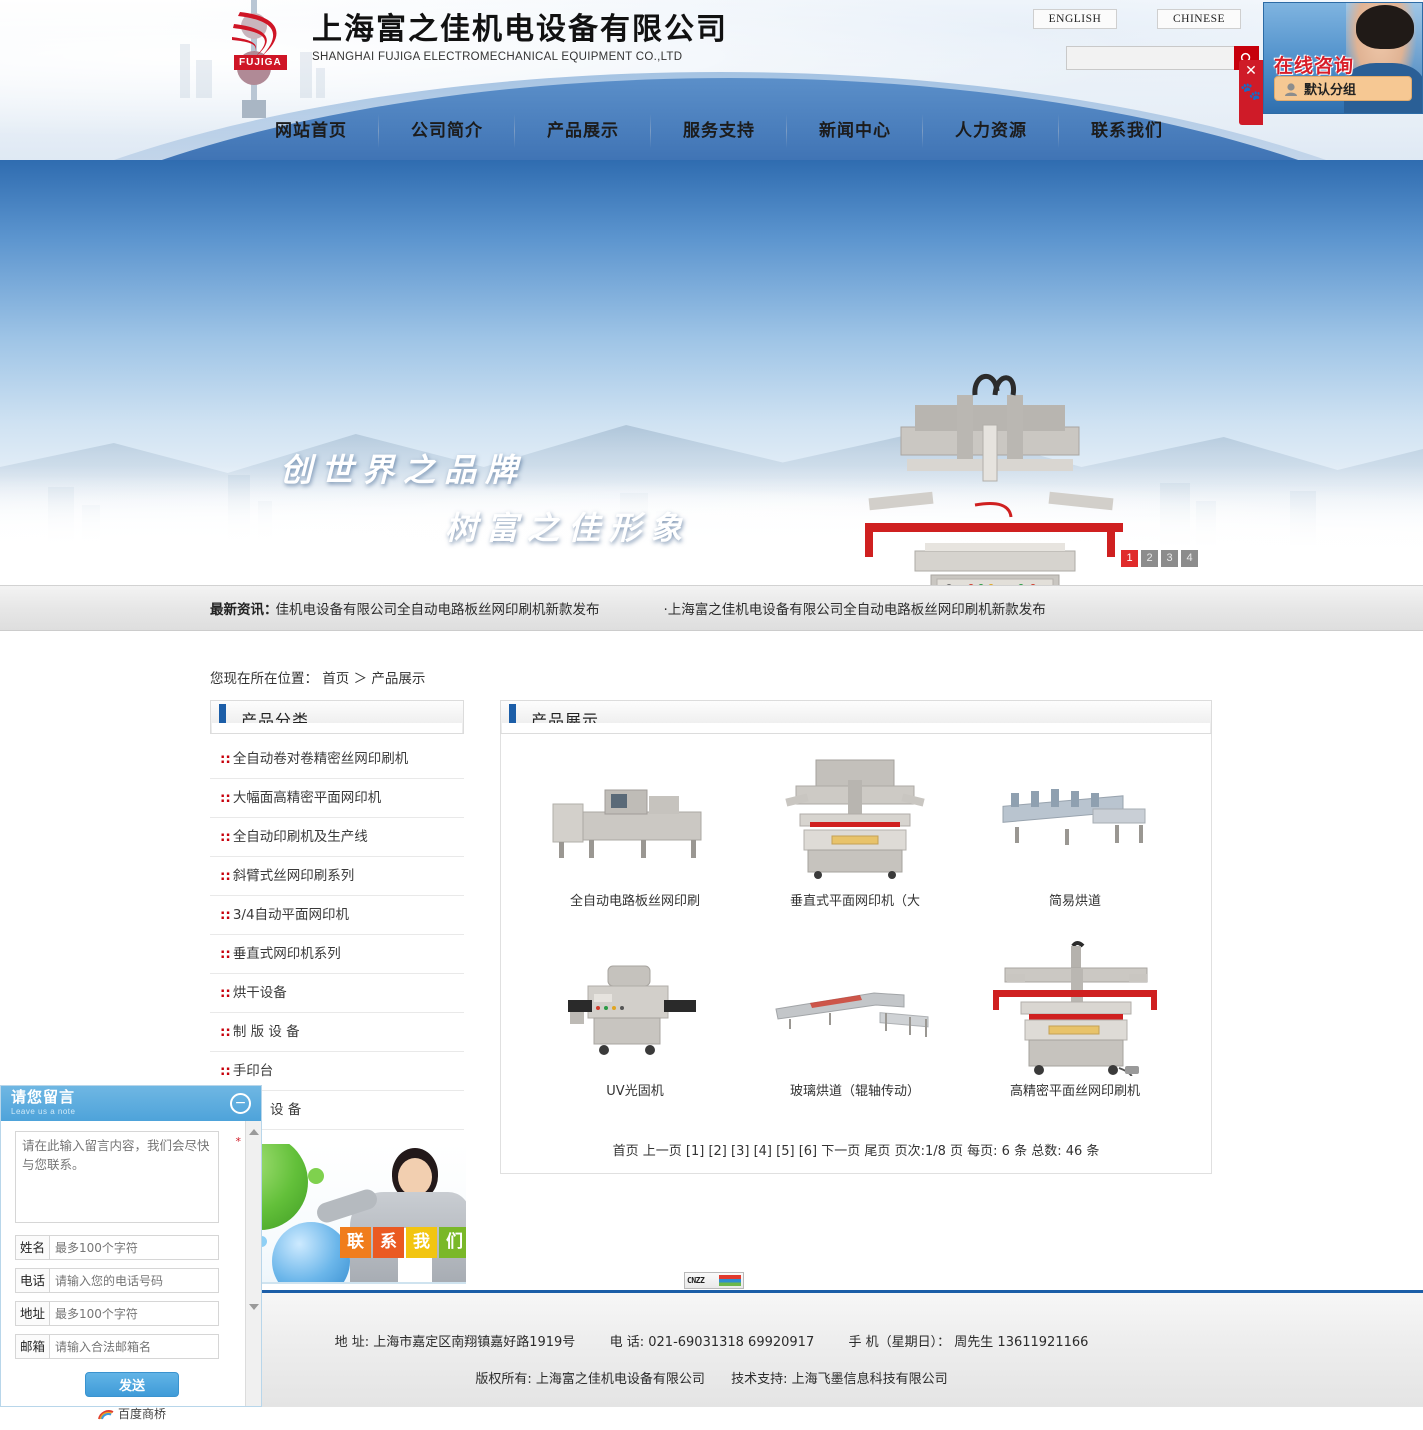  I want to click on category-label: 制 版 设 备, so click(266, 1032).